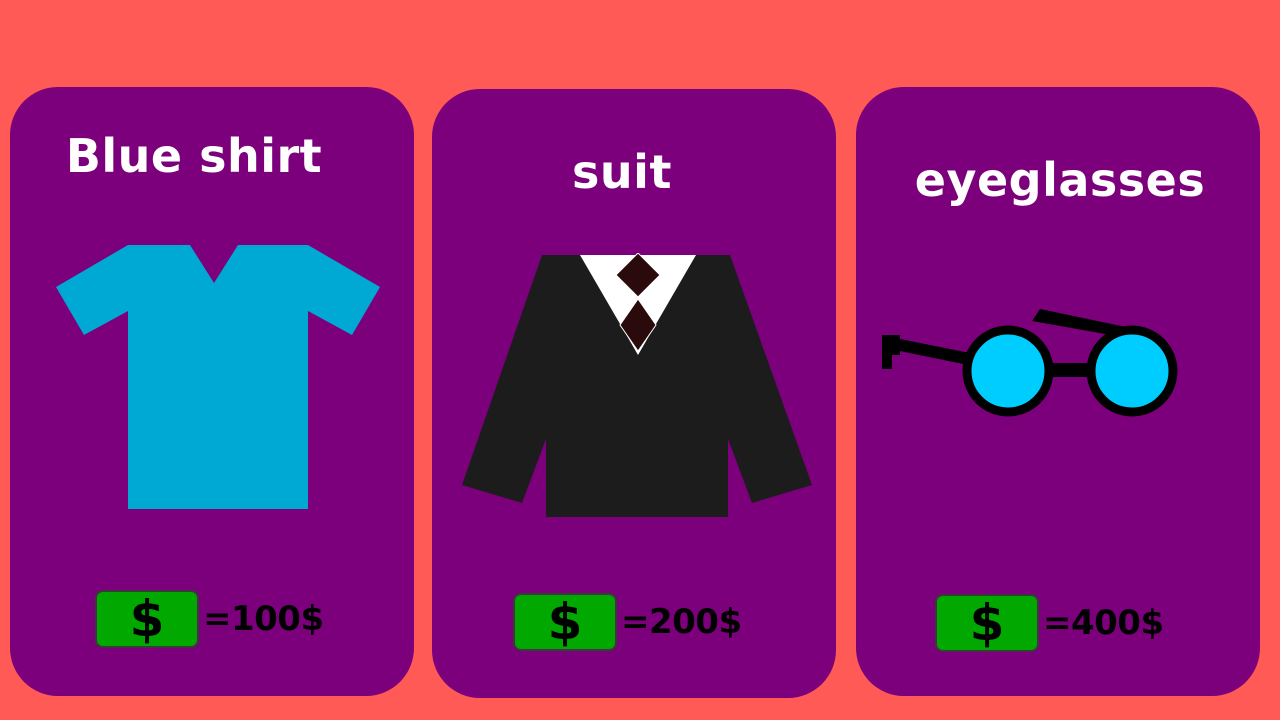 This screenshot has width=1280, height=720. What do you see at coordinates (1103, 623) in the screenshot?
I see `price-label: =400$` at bounding box center [1103, 623].